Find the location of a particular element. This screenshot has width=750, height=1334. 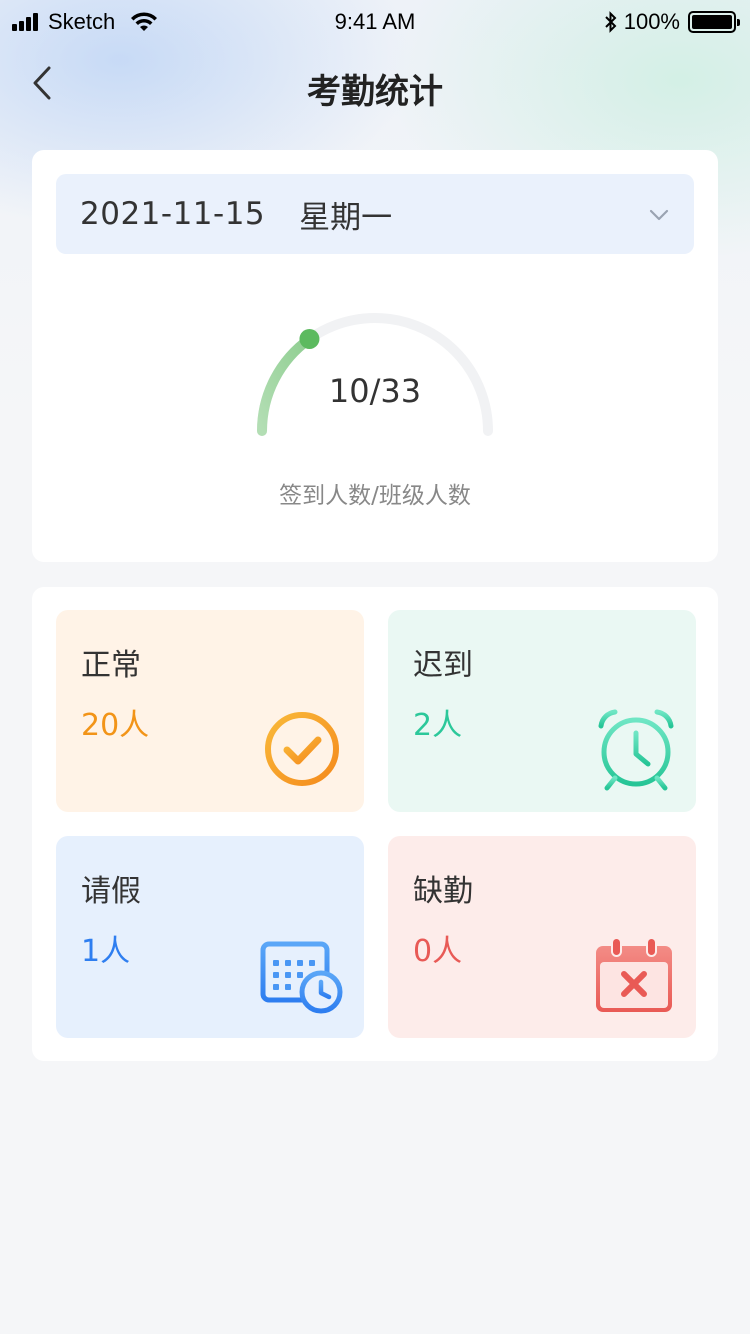

gauge-caption: 签到人数/班级人数 is located at coordinates (375, 496).